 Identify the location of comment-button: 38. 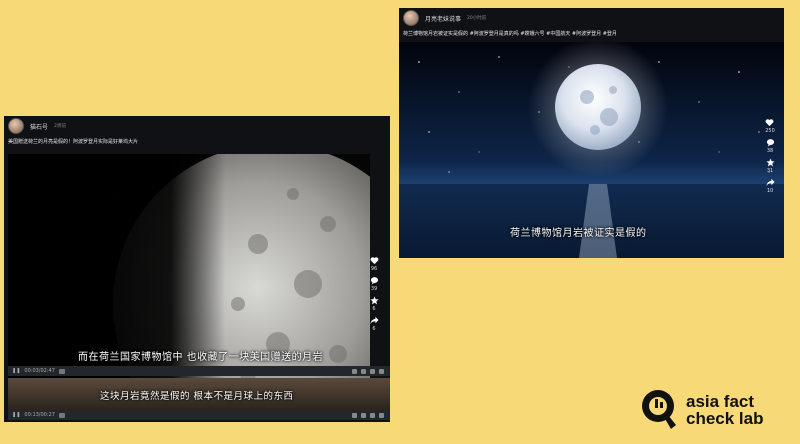
(770, 146).